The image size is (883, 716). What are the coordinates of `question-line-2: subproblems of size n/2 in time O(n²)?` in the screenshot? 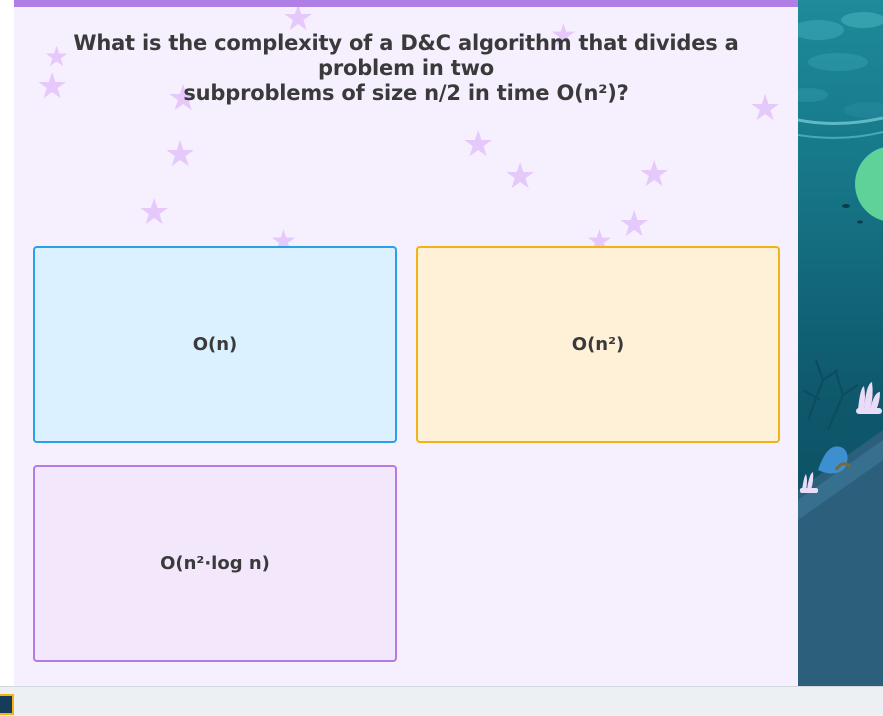 It's located at (406, 93).